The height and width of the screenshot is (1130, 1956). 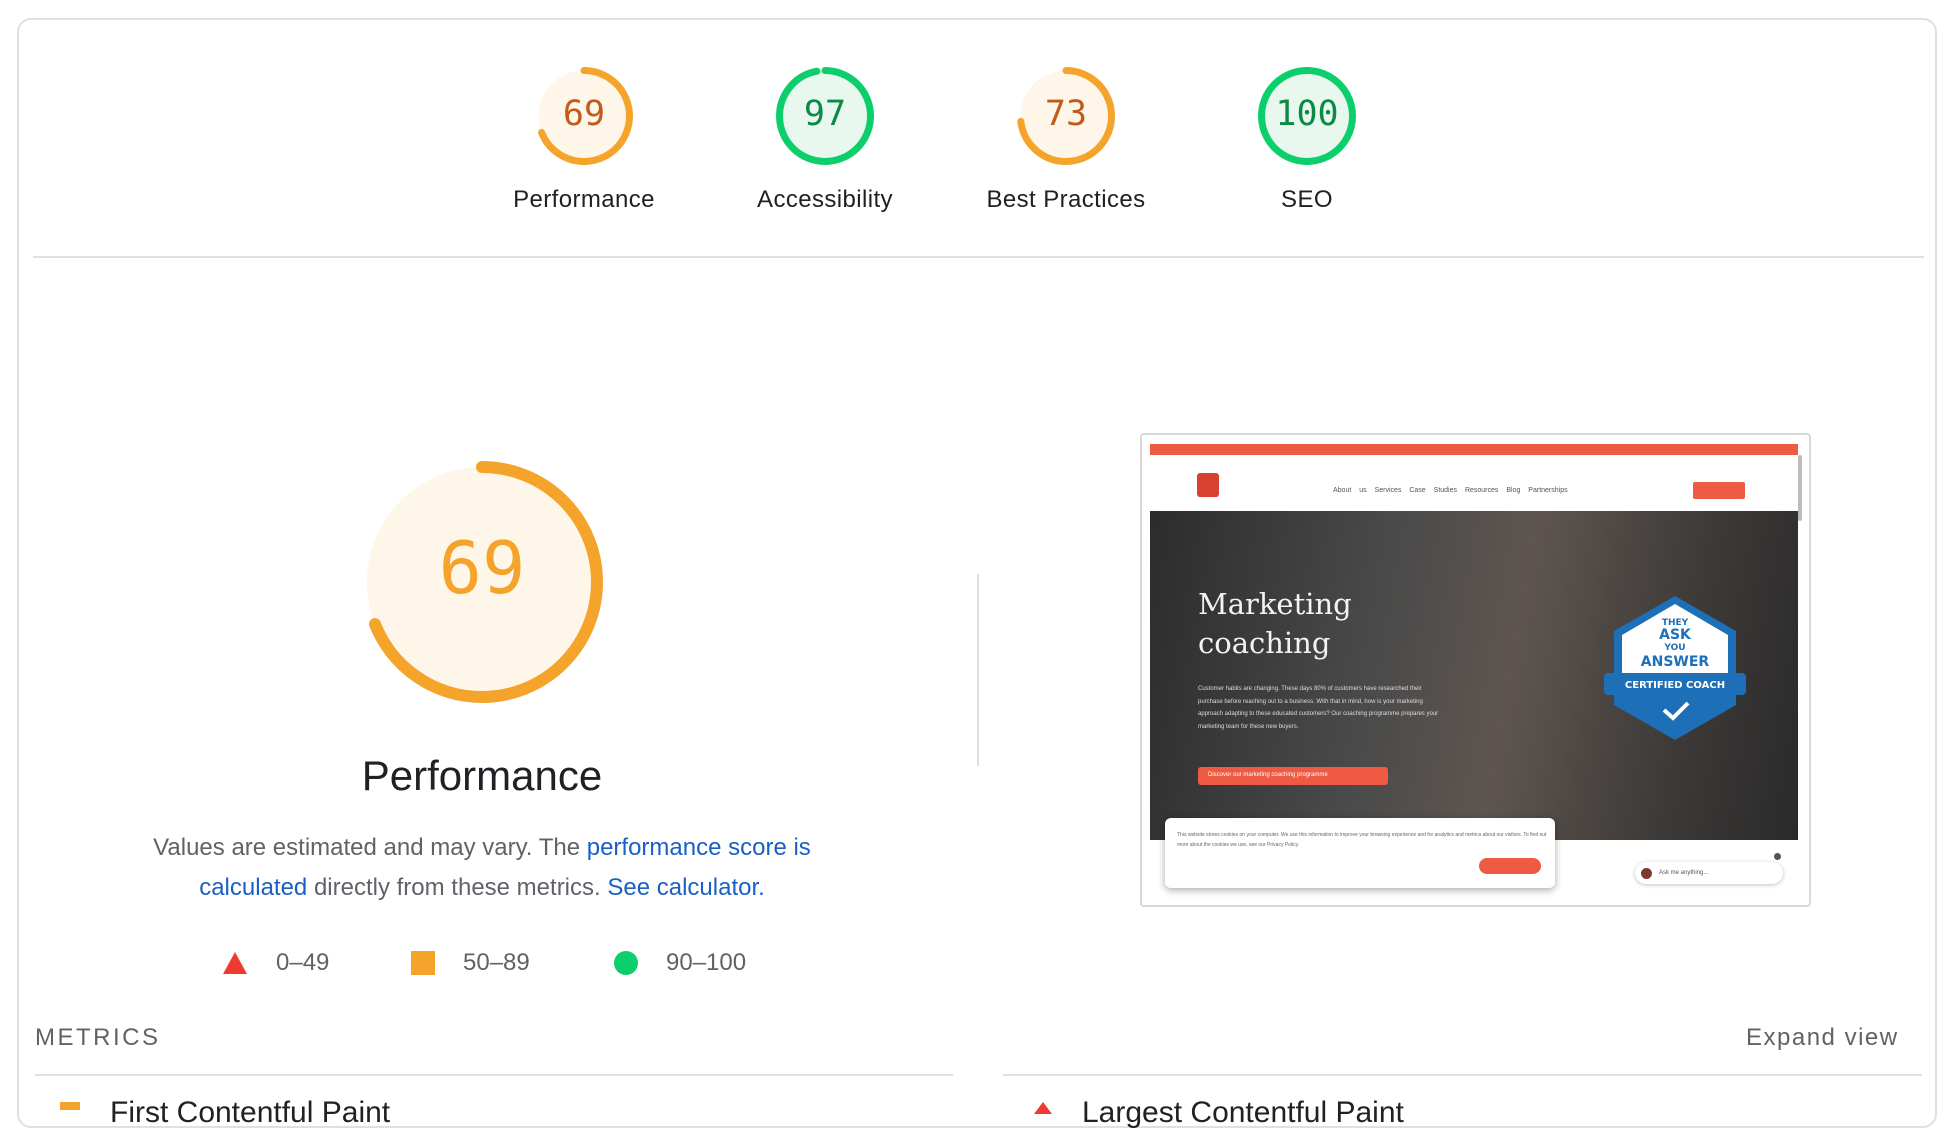 What do you see at coordinates (584, 199) in the screenshot?
I see `gauge-label: Performance` at bounding box center [584, 199].